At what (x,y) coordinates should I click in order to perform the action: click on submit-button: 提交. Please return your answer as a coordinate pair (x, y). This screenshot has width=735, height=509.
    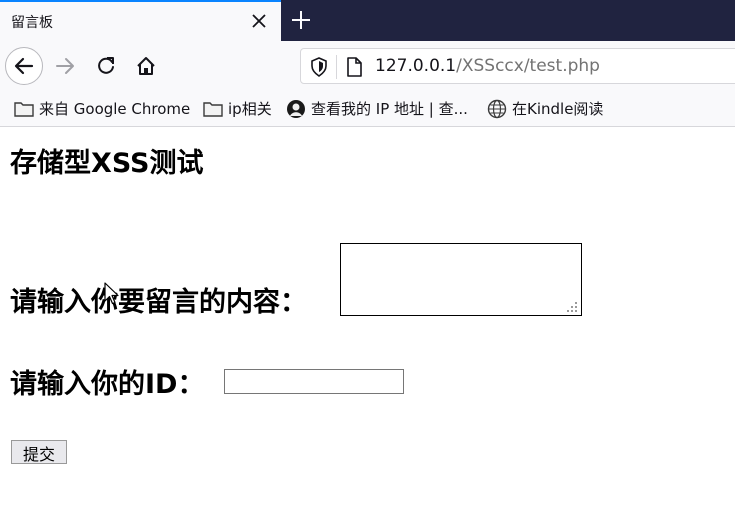
    Looking at the image, I should click on (39, 452).